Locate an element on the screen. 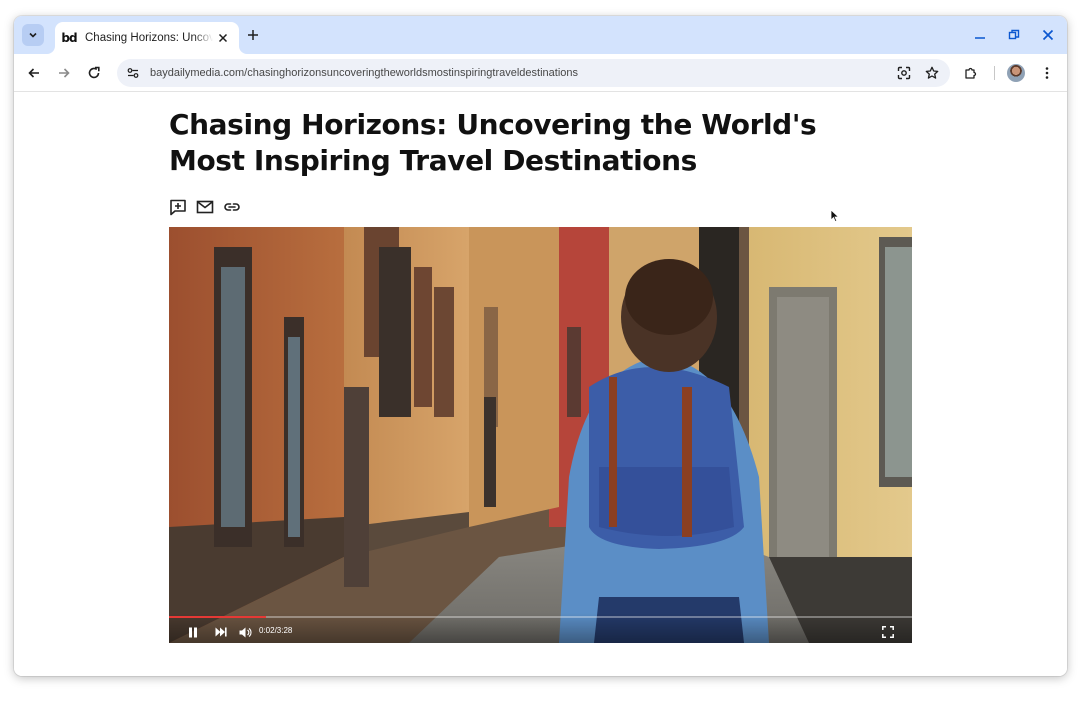 This screenshot has width=1088, height=704. site-info-button is located at coordinates (133, 73).